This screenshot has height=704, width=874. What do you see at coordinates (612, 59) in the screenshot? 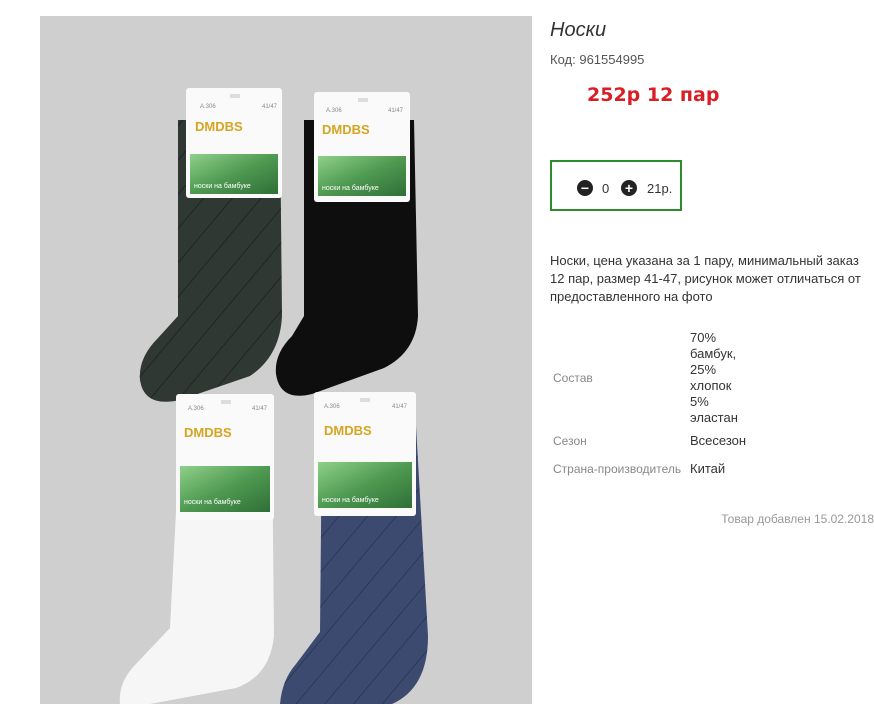
I see `product-code-value: 961554995` at bounding box center [612, 59].